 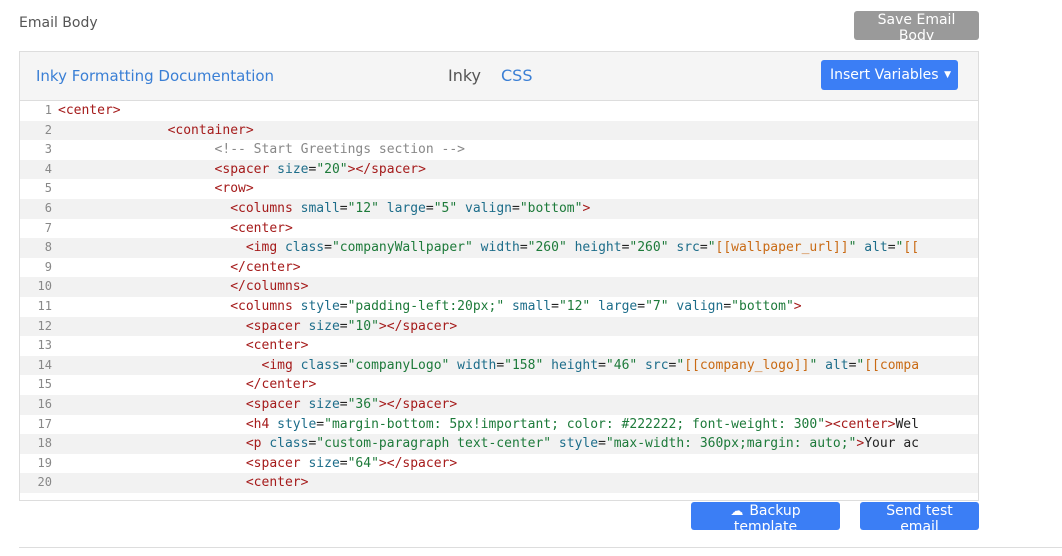 What do you see at coordinates (889, 75) in the screenshot?
I see `insert-variables-button: Insert Variables ▼` at bounding box center [889, 75].